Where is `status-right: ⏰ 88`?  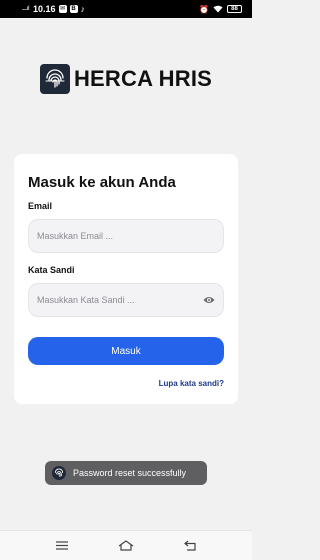
status-right: ⏰ 88 is located at coordinates (220, 9).